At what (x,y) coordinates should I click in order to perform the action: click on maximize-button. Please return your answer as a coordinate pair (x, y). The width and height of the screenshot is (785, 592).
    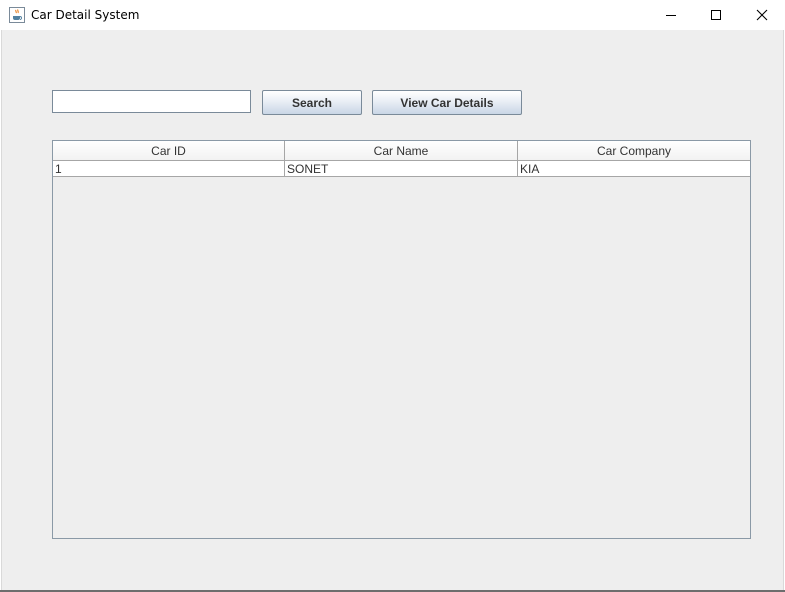
    Looking at the image, I should click on (716, 15).